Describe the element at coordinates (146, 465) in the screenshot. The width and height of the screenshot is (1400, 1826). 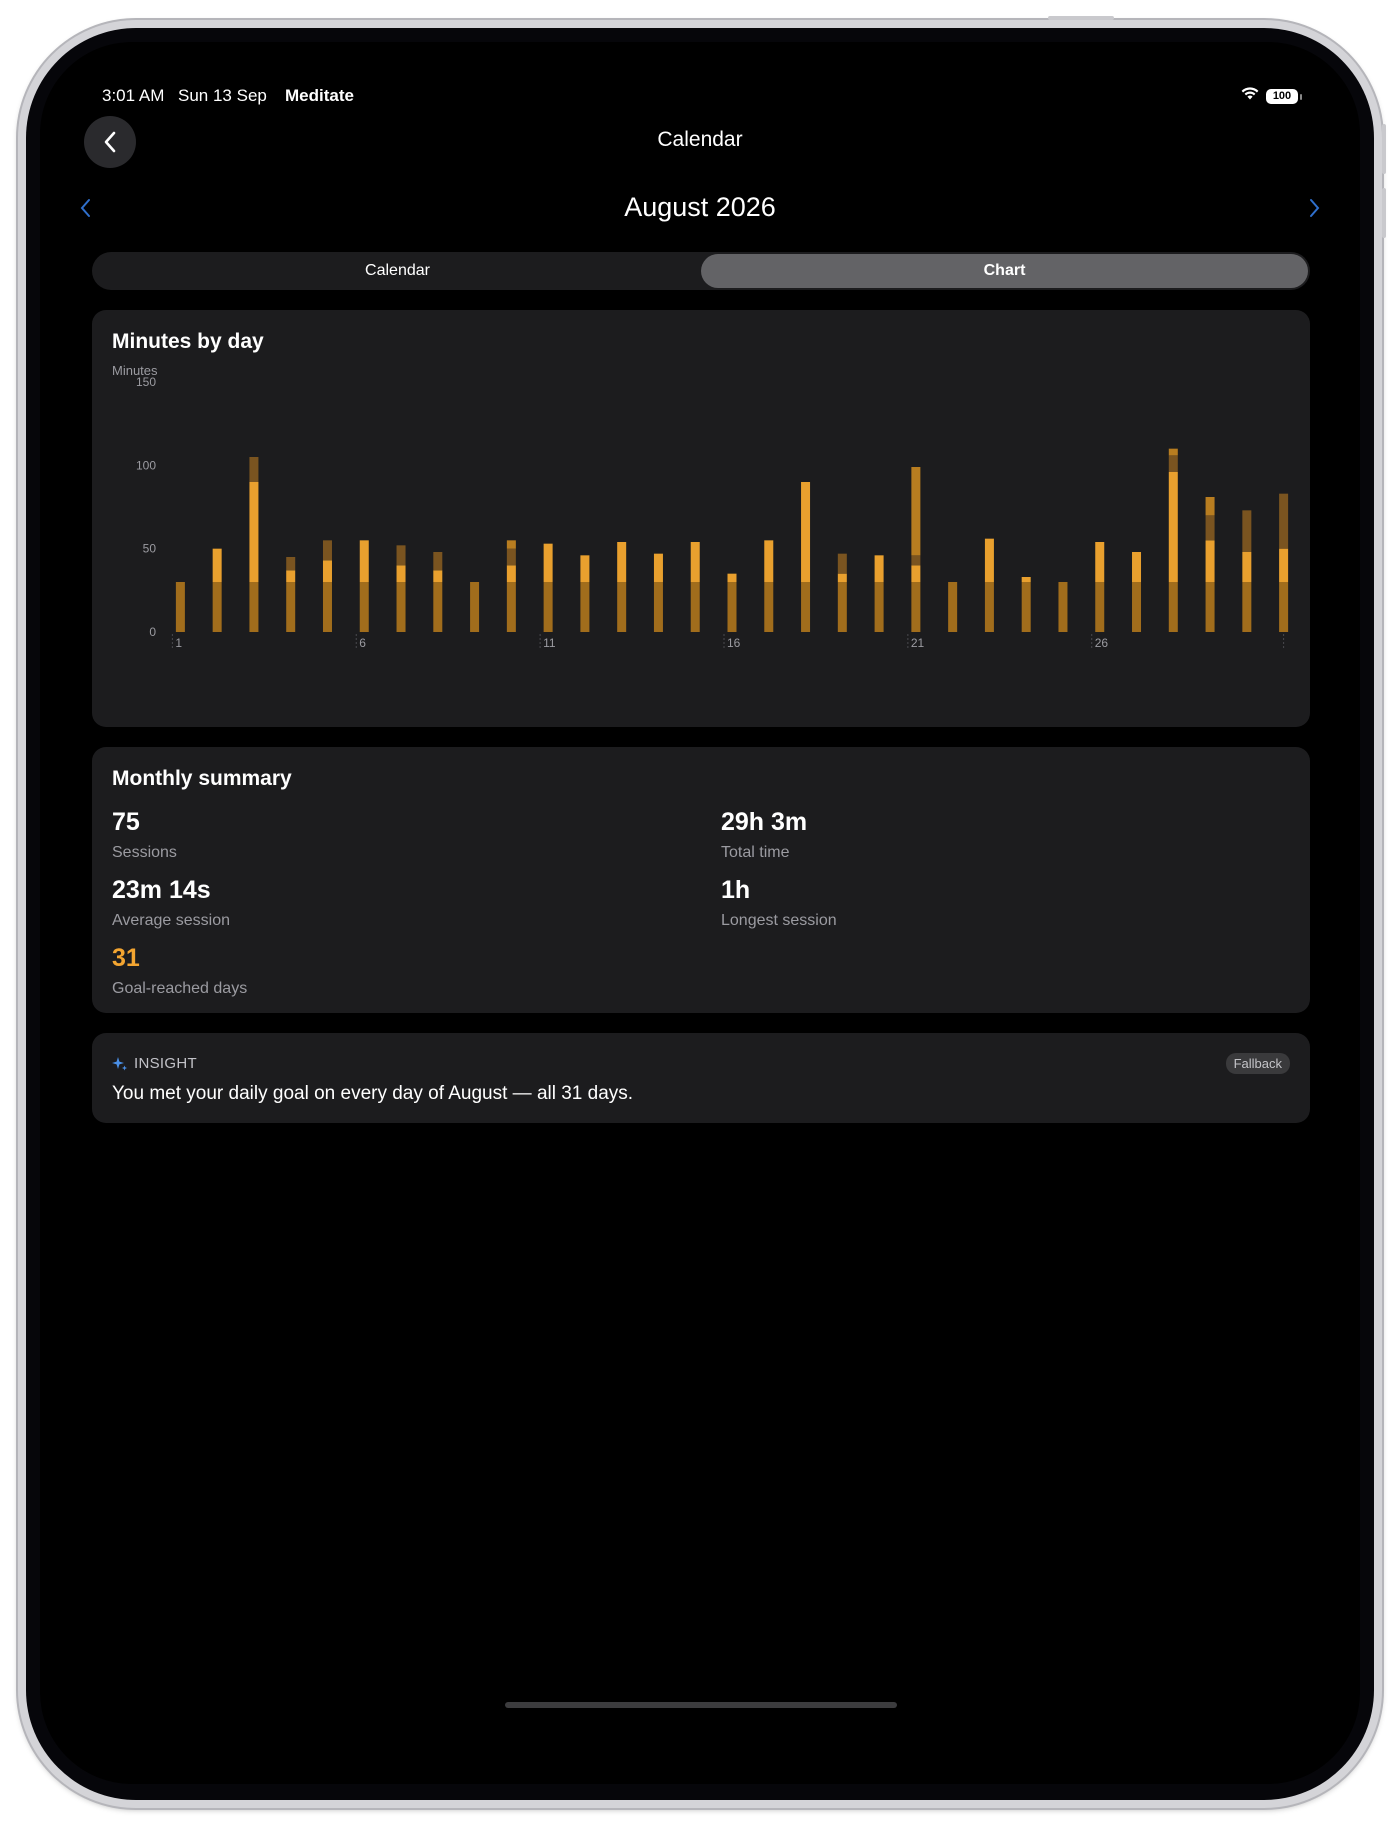
I see `y-tick-label: 100` at that location.